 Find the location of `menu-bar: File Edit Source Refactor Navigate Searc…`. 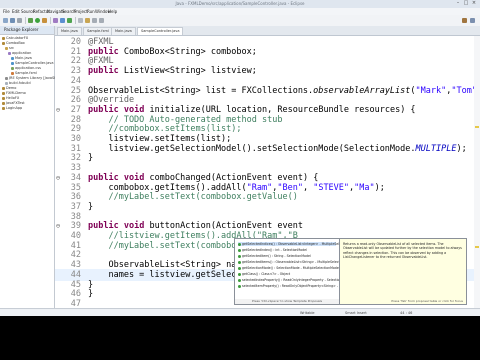

menu-bar: File Edit Source Refactor Navigate Searc… is located at coordinates (240, 11).